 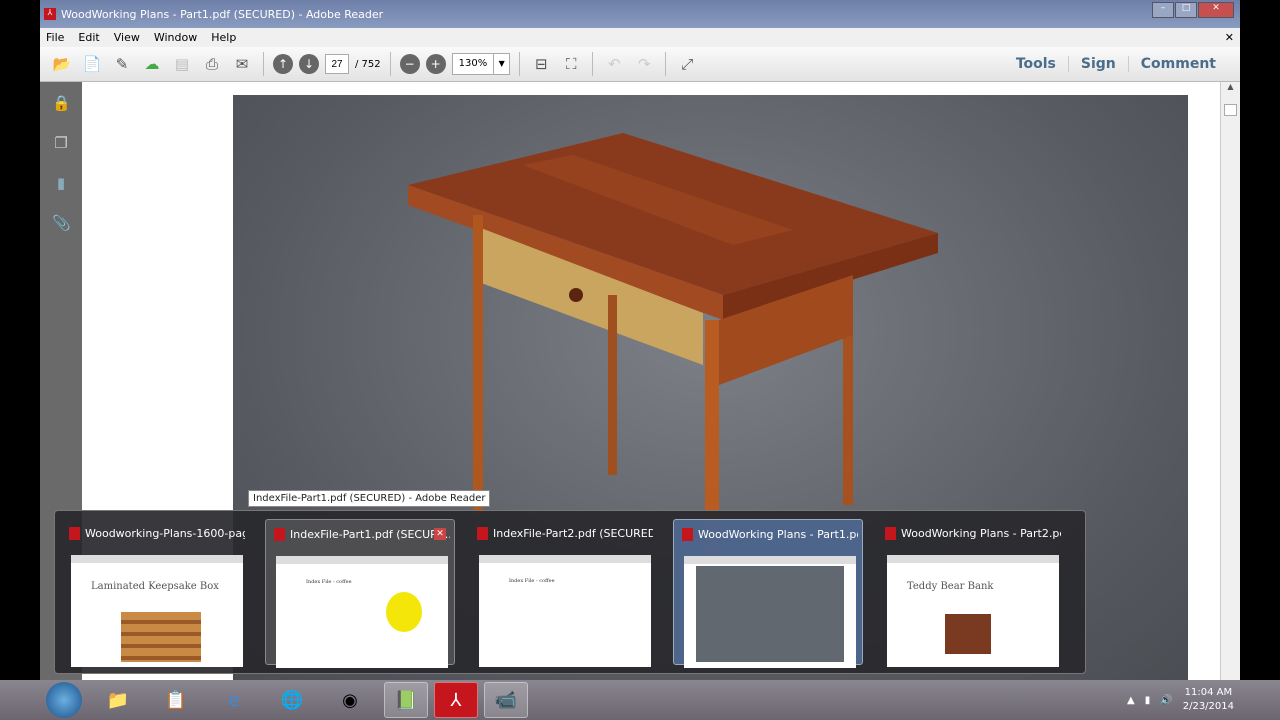 I want to click on zoom-select: 130% ▼, so click(x=481, y=64).